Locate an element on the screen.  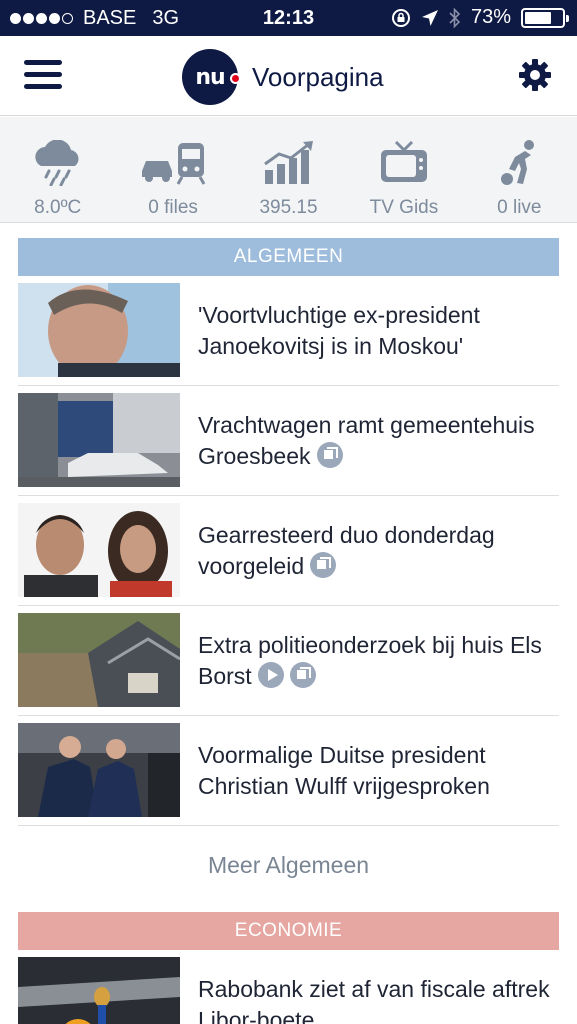
article-item: Vrachtwagen ramt gemeentehuis Groesbeek is located at coordinates (288, 441).